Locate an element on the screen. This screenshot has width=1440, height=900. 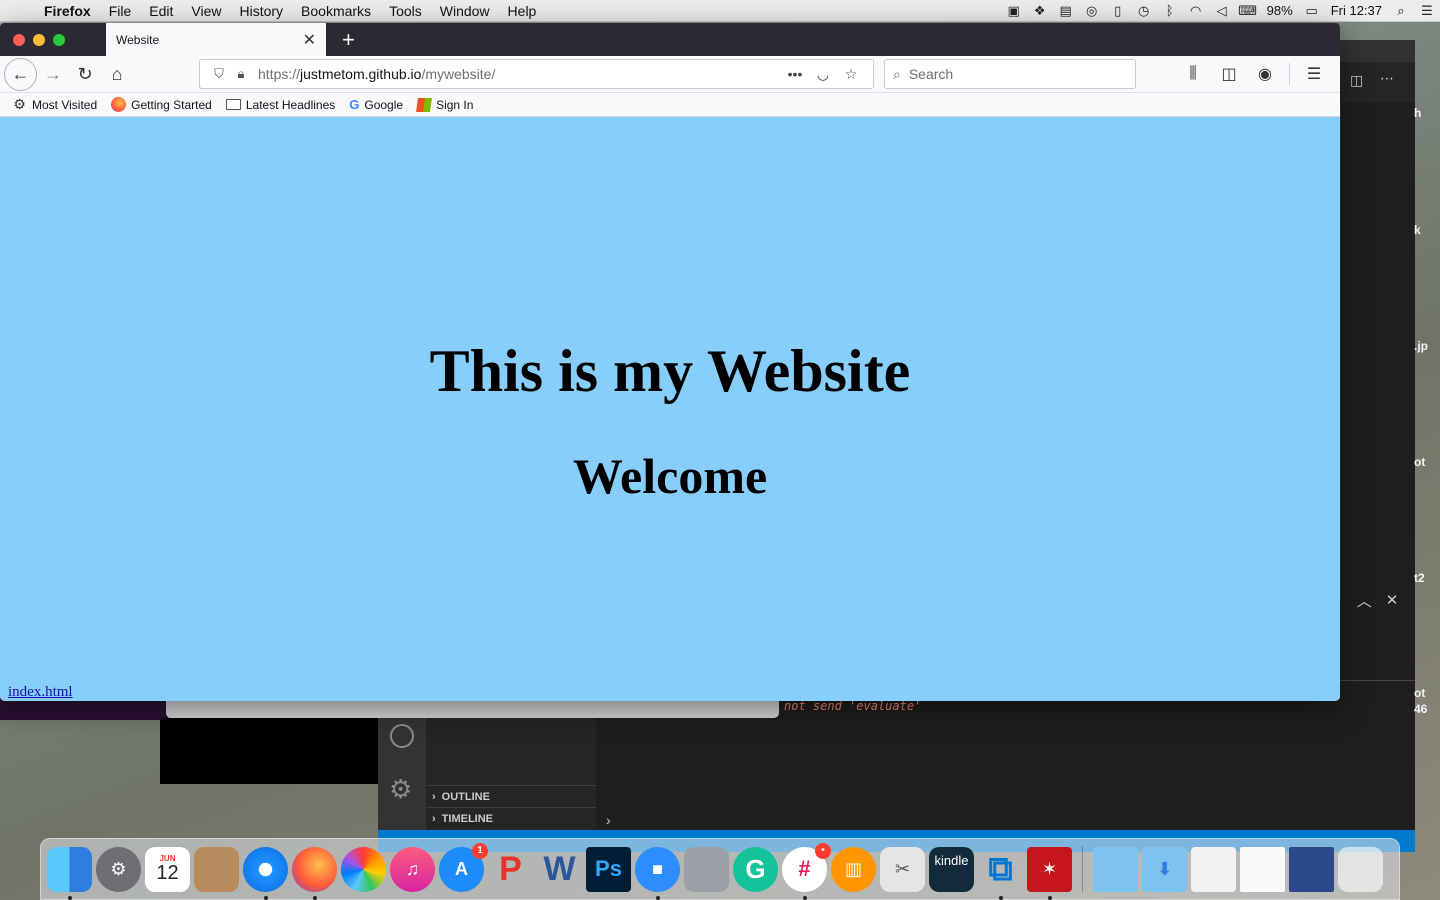
split-editor-icon: ◫ is located at coordinates (1356, 80).